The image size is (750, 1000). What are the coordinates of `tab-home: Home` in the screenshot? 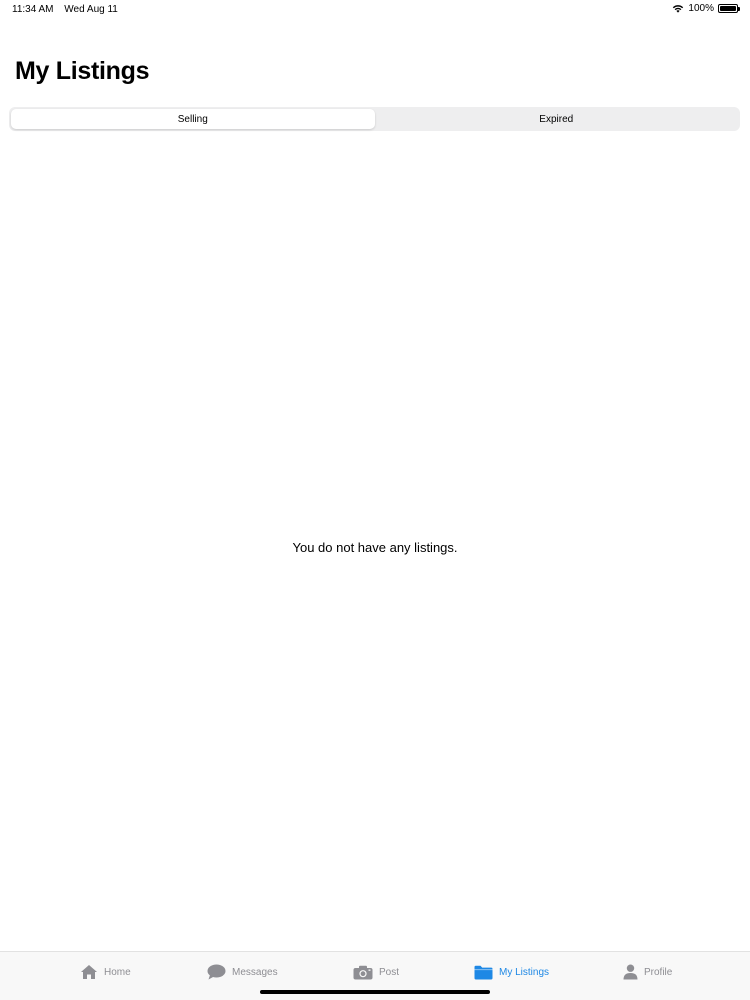 It's located at (105, 972).